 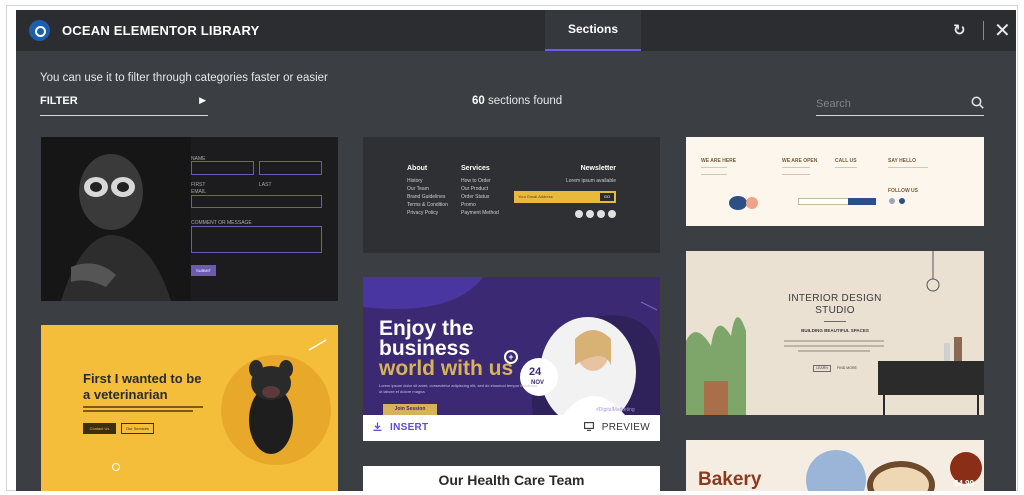 I want to click on search-icon, so click(x=977, y=102).